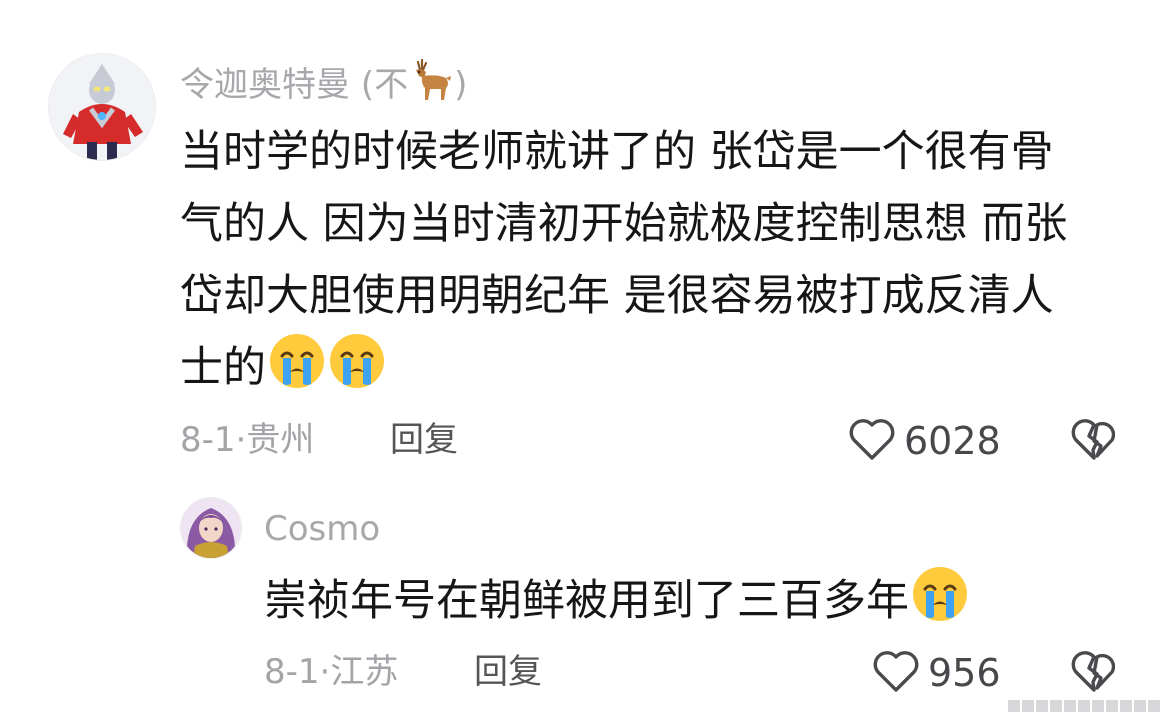 The image size is (1170, 718). What do you see at coordinates (280, 440) in the screenshot?
I see `comment-location: 贵州` at bounding box center [280, 440].